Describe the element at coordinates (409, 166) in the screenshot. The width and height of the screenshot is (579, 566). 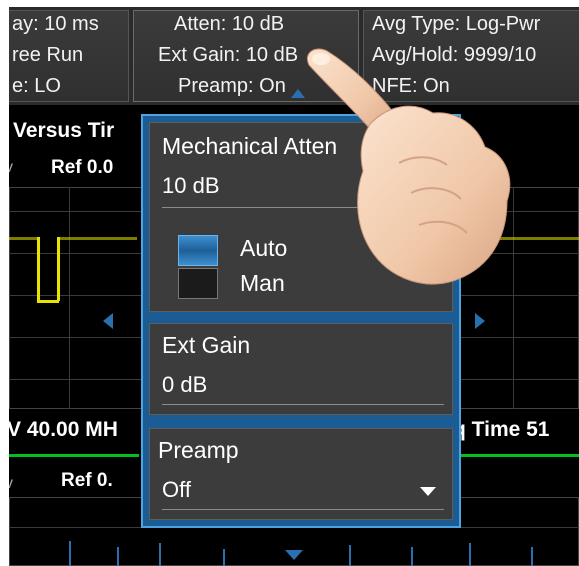
I see `pointing-hand-icon` at that location.